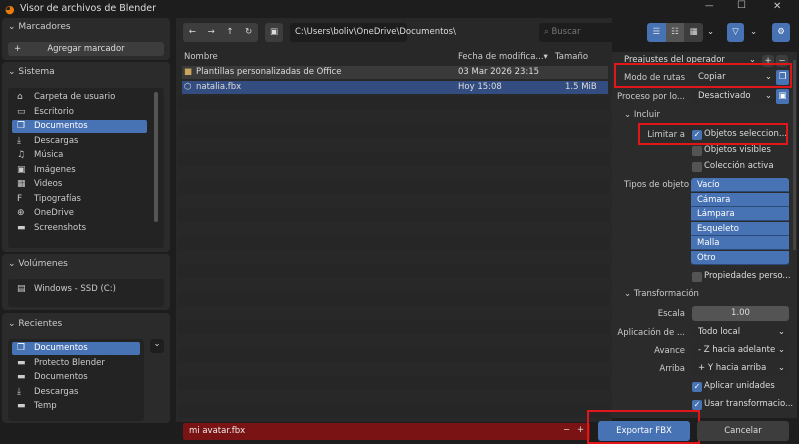 This screenshot has height=444, width=799. Describe the element at coordinates (79, 141) in the screenshot. I see `sidebar-item: ⤓ Descargas` at that location.